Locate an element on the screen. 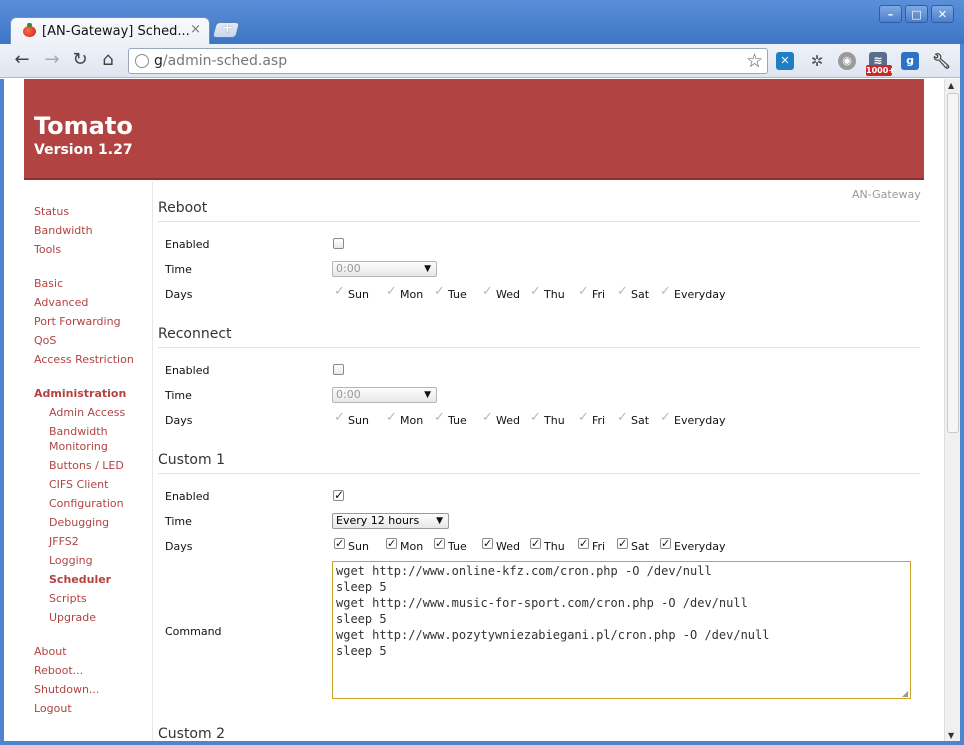  nav-debugging: Debugging is located at coordinates (79, 522).